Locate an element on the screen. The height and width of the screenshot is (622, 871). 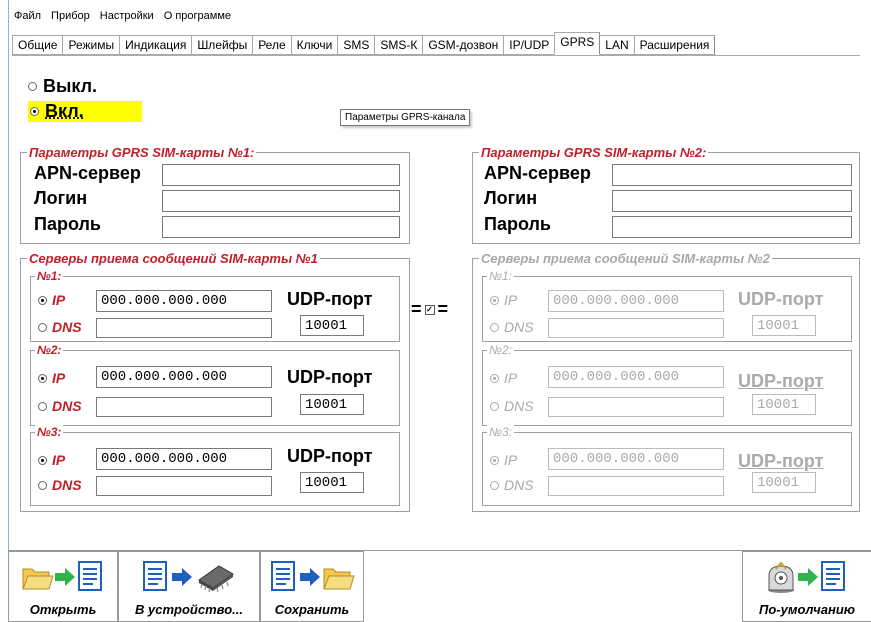
folder-icon is located at coordinates (38, 579).